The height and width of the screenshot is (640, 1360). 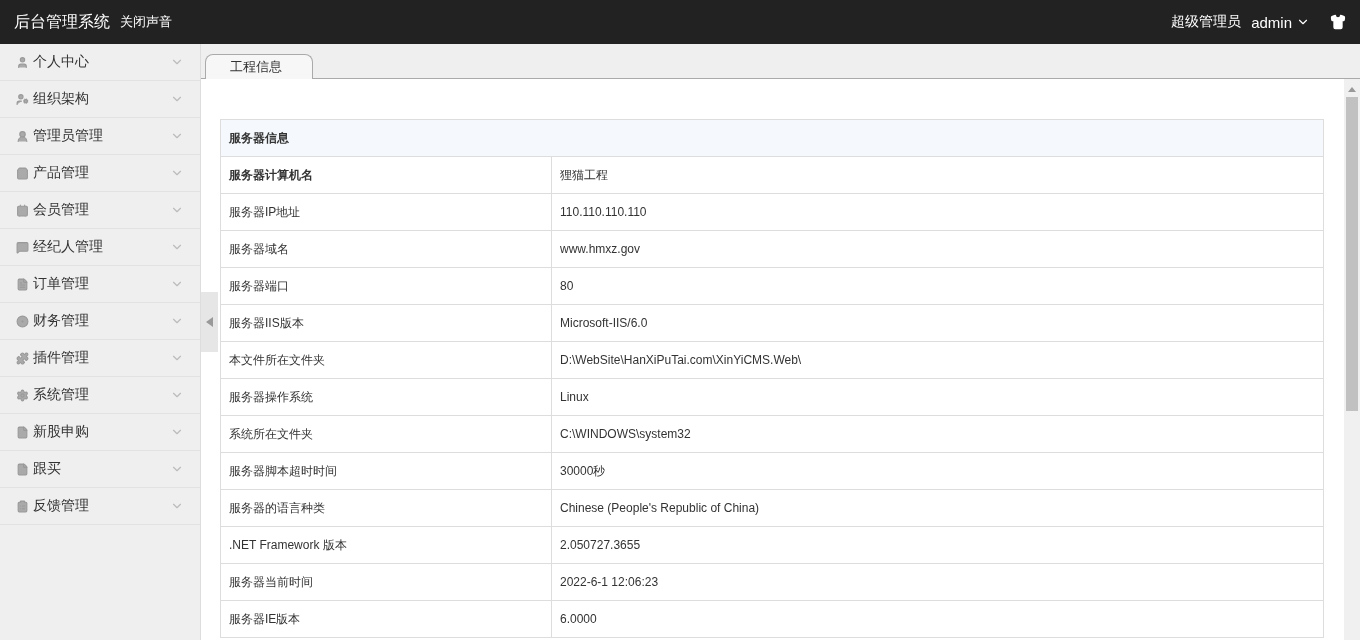 What do you see at coordinates (100, 469) in the screenshot?
I see `sidebar-item: 跟买` at bounding box center [100, 469].